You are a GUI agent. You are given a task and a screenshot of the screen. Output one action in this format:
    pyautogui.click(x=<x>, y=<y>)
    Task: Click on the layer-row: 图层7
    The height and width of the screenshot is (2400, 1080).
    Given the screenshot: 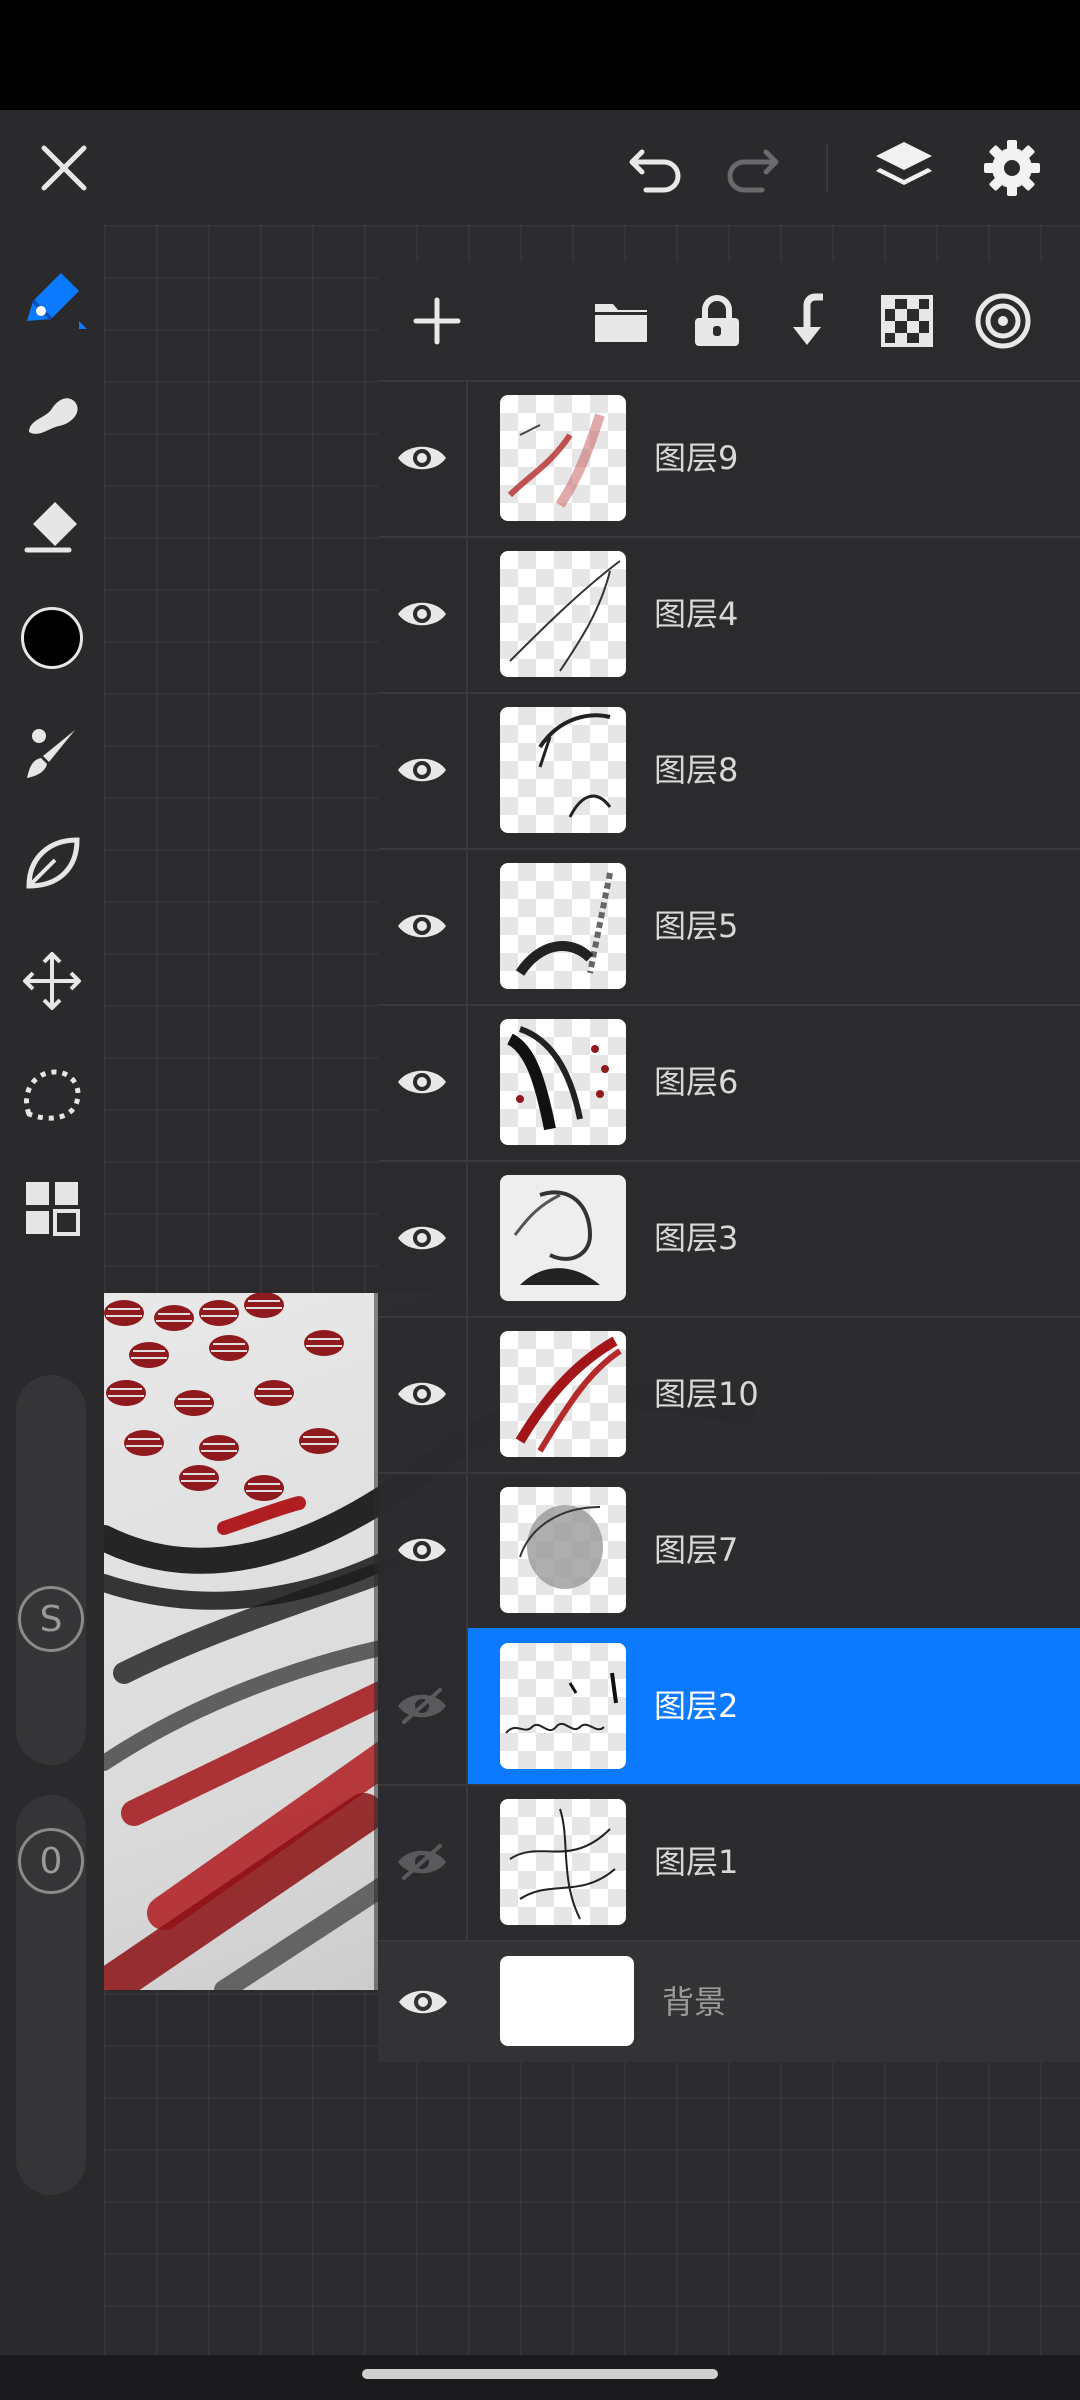 What is the action you would take?
    pyautogui.click(x=729, y=1551)
    